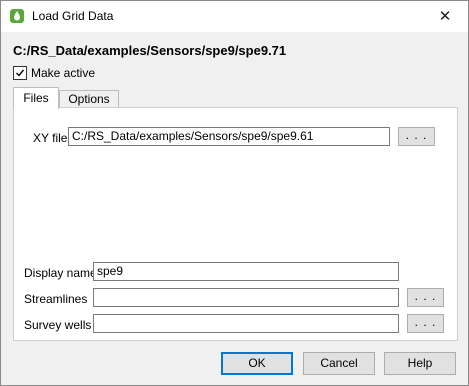 Image resolution: width=469 pixels, height=386 pixels. Describe the element at coordinates (425, 297) in the screenshot. I see `streamlines-browse-button: . . .` at that location.